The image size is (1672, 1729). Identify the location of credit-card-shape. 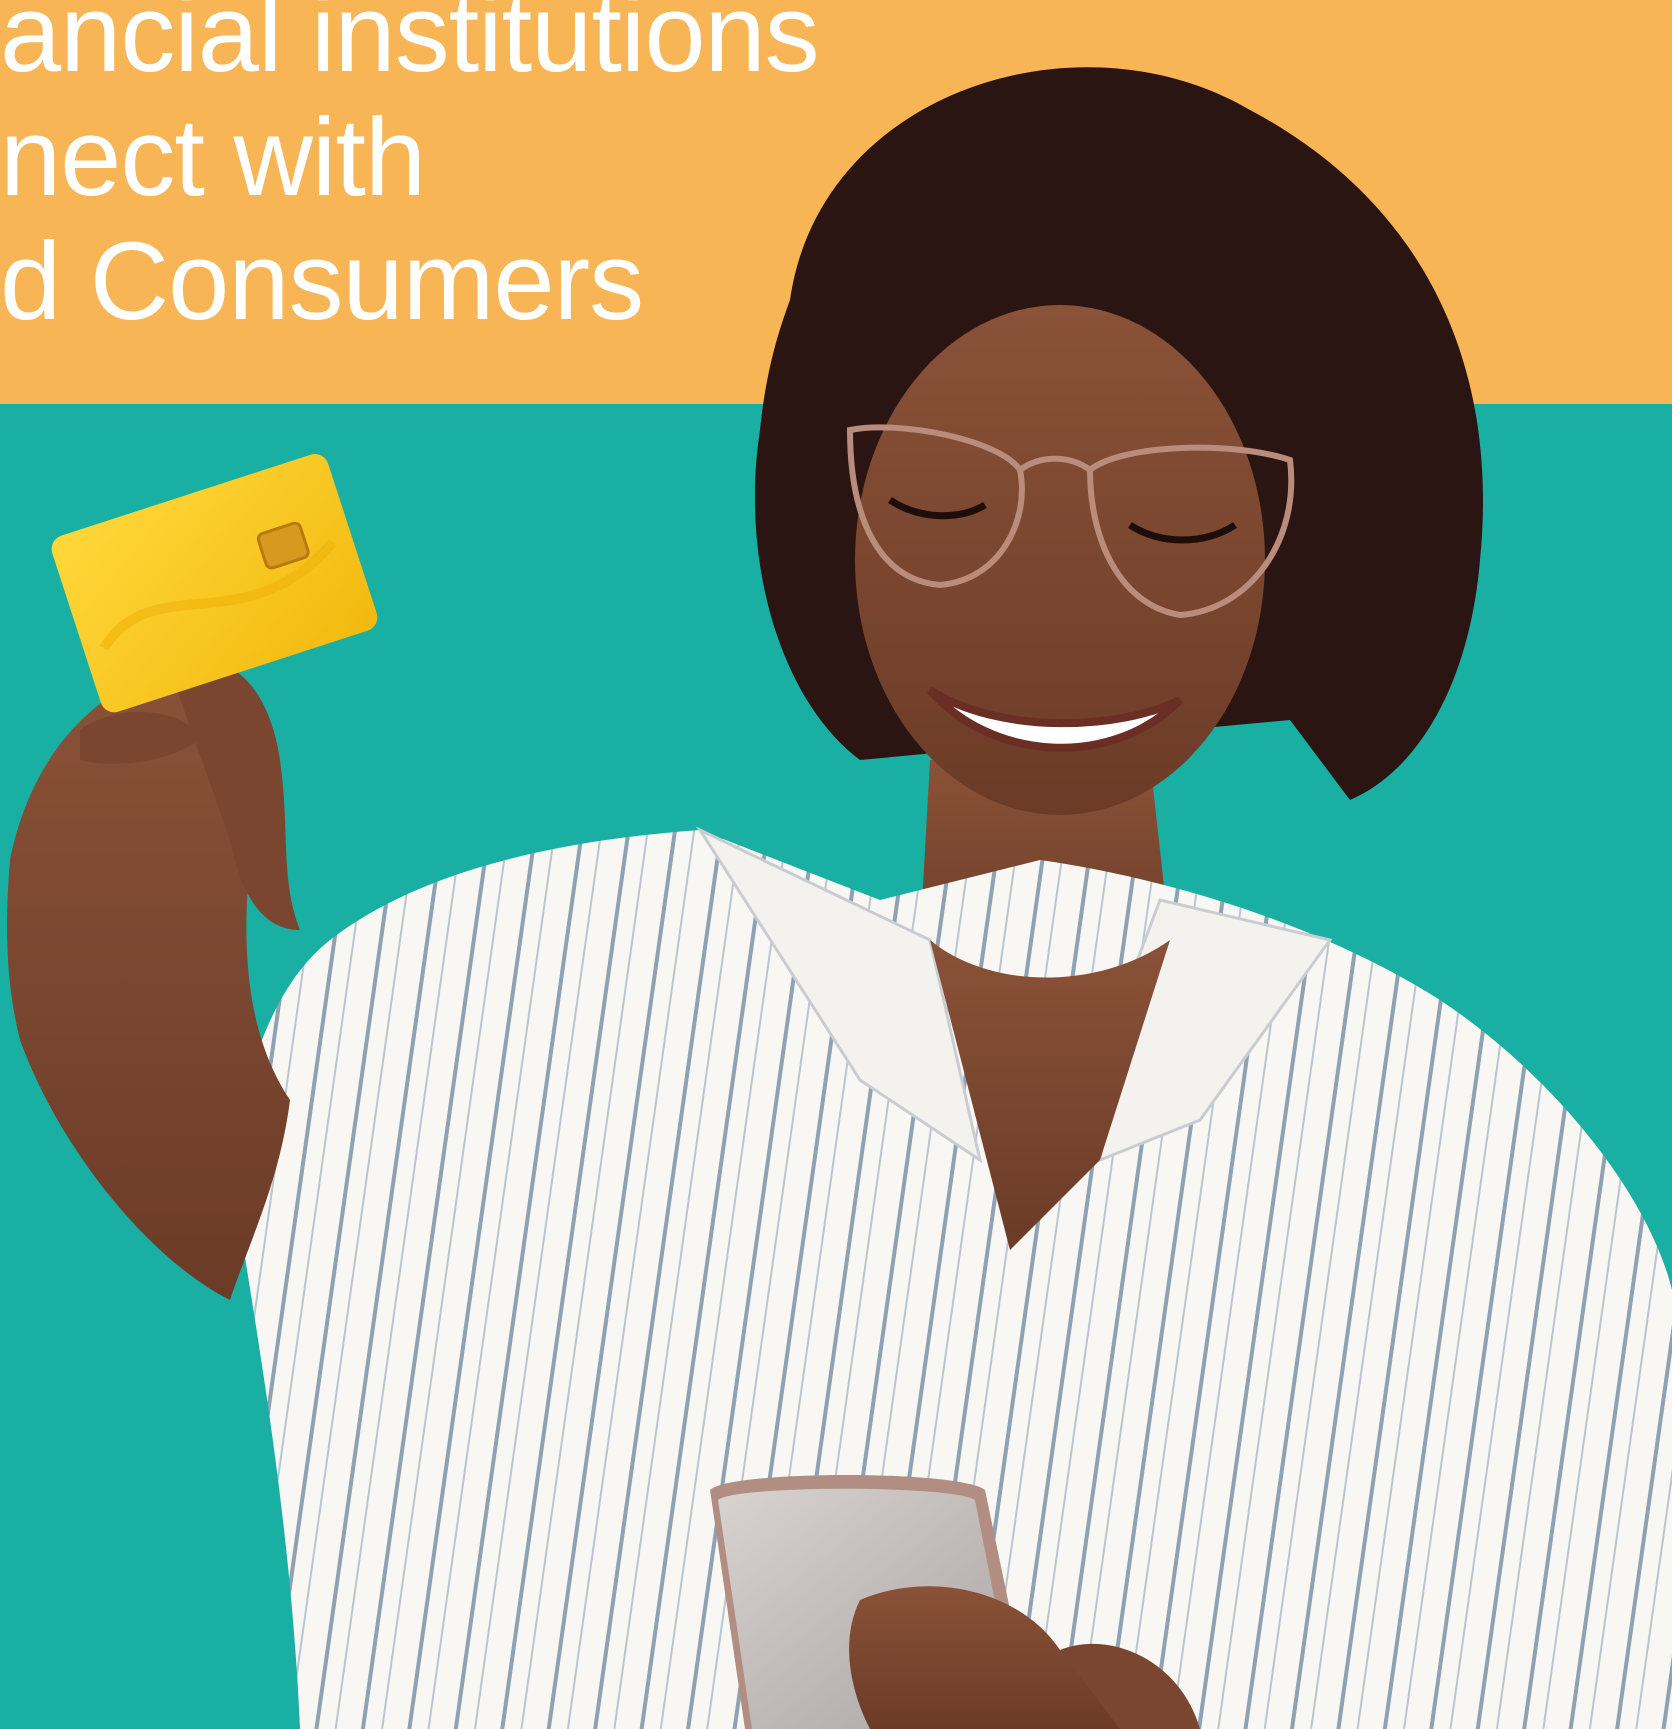
(214, 583).